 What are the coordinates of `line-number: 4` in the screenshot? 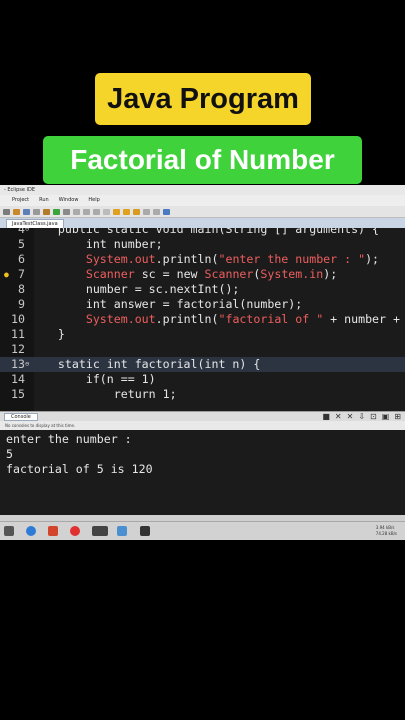 It's located at (21, 232).